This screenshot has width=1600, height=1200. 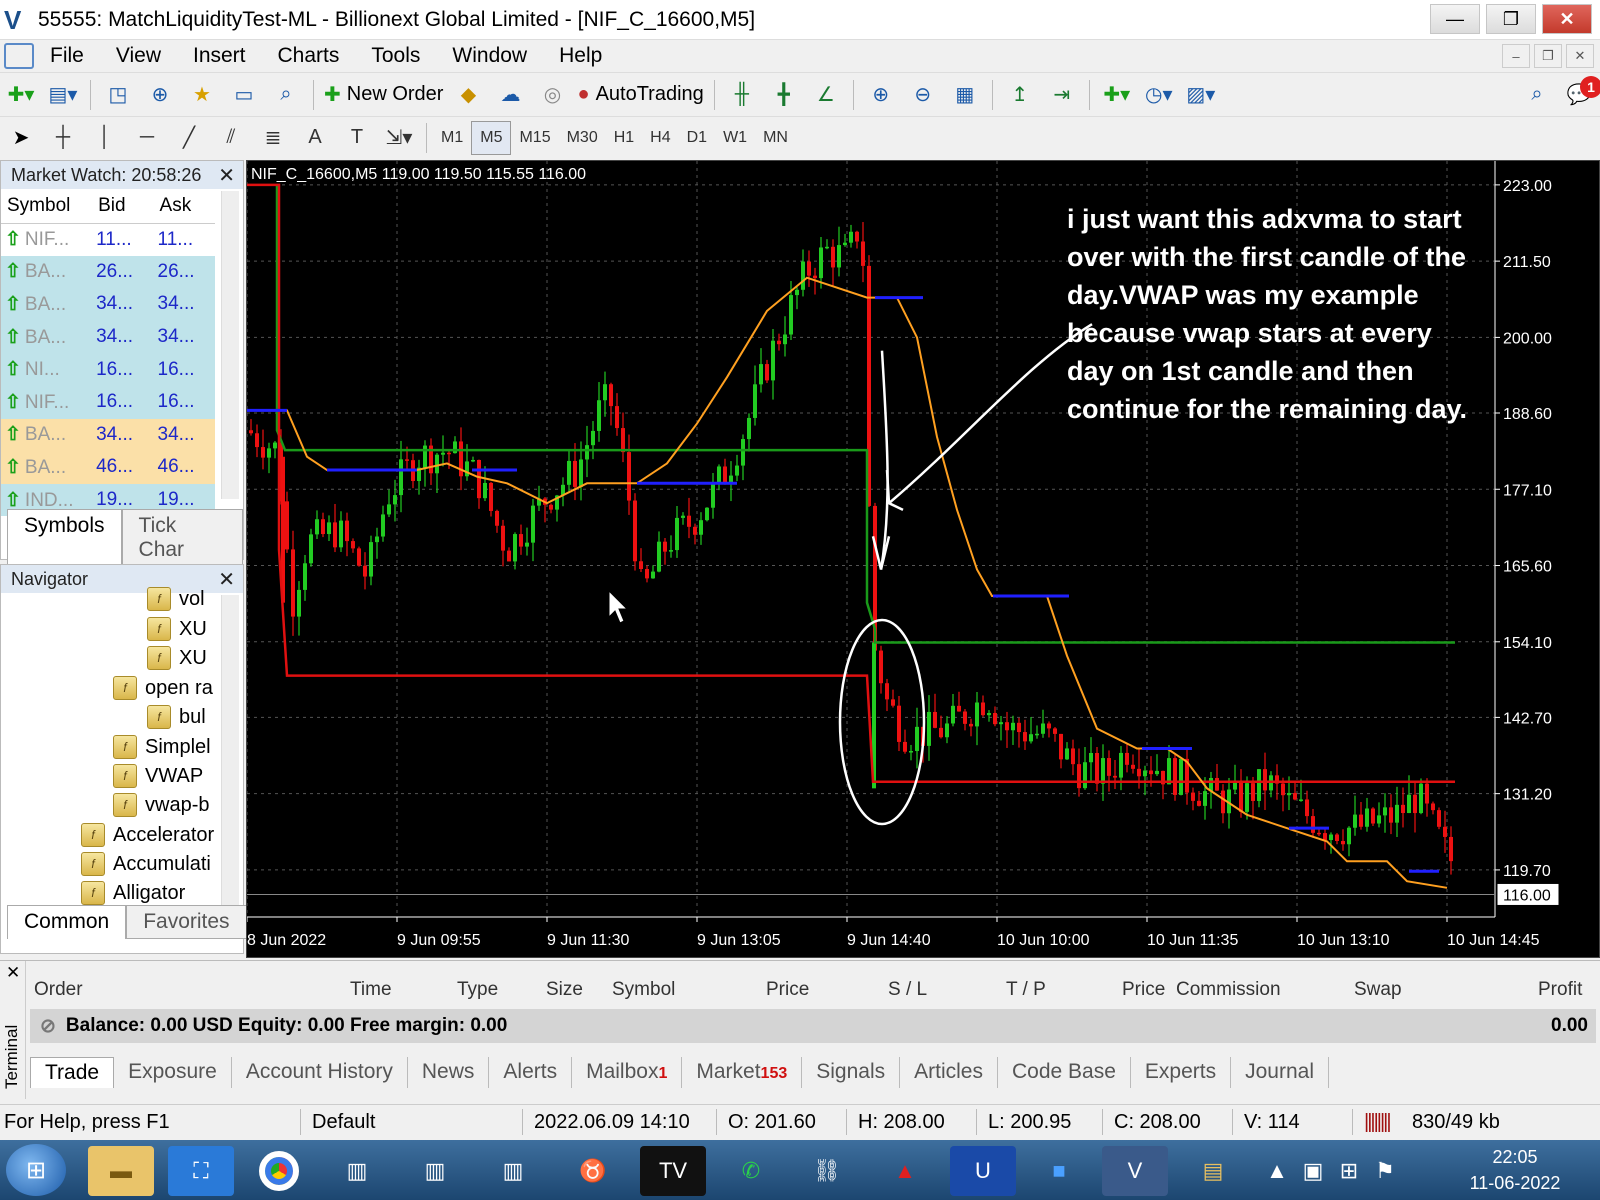 What do you see at coordinates (534, 138) in the screenshot?
I see `timeframe-m15: M15` at bounding box center [534, 138].